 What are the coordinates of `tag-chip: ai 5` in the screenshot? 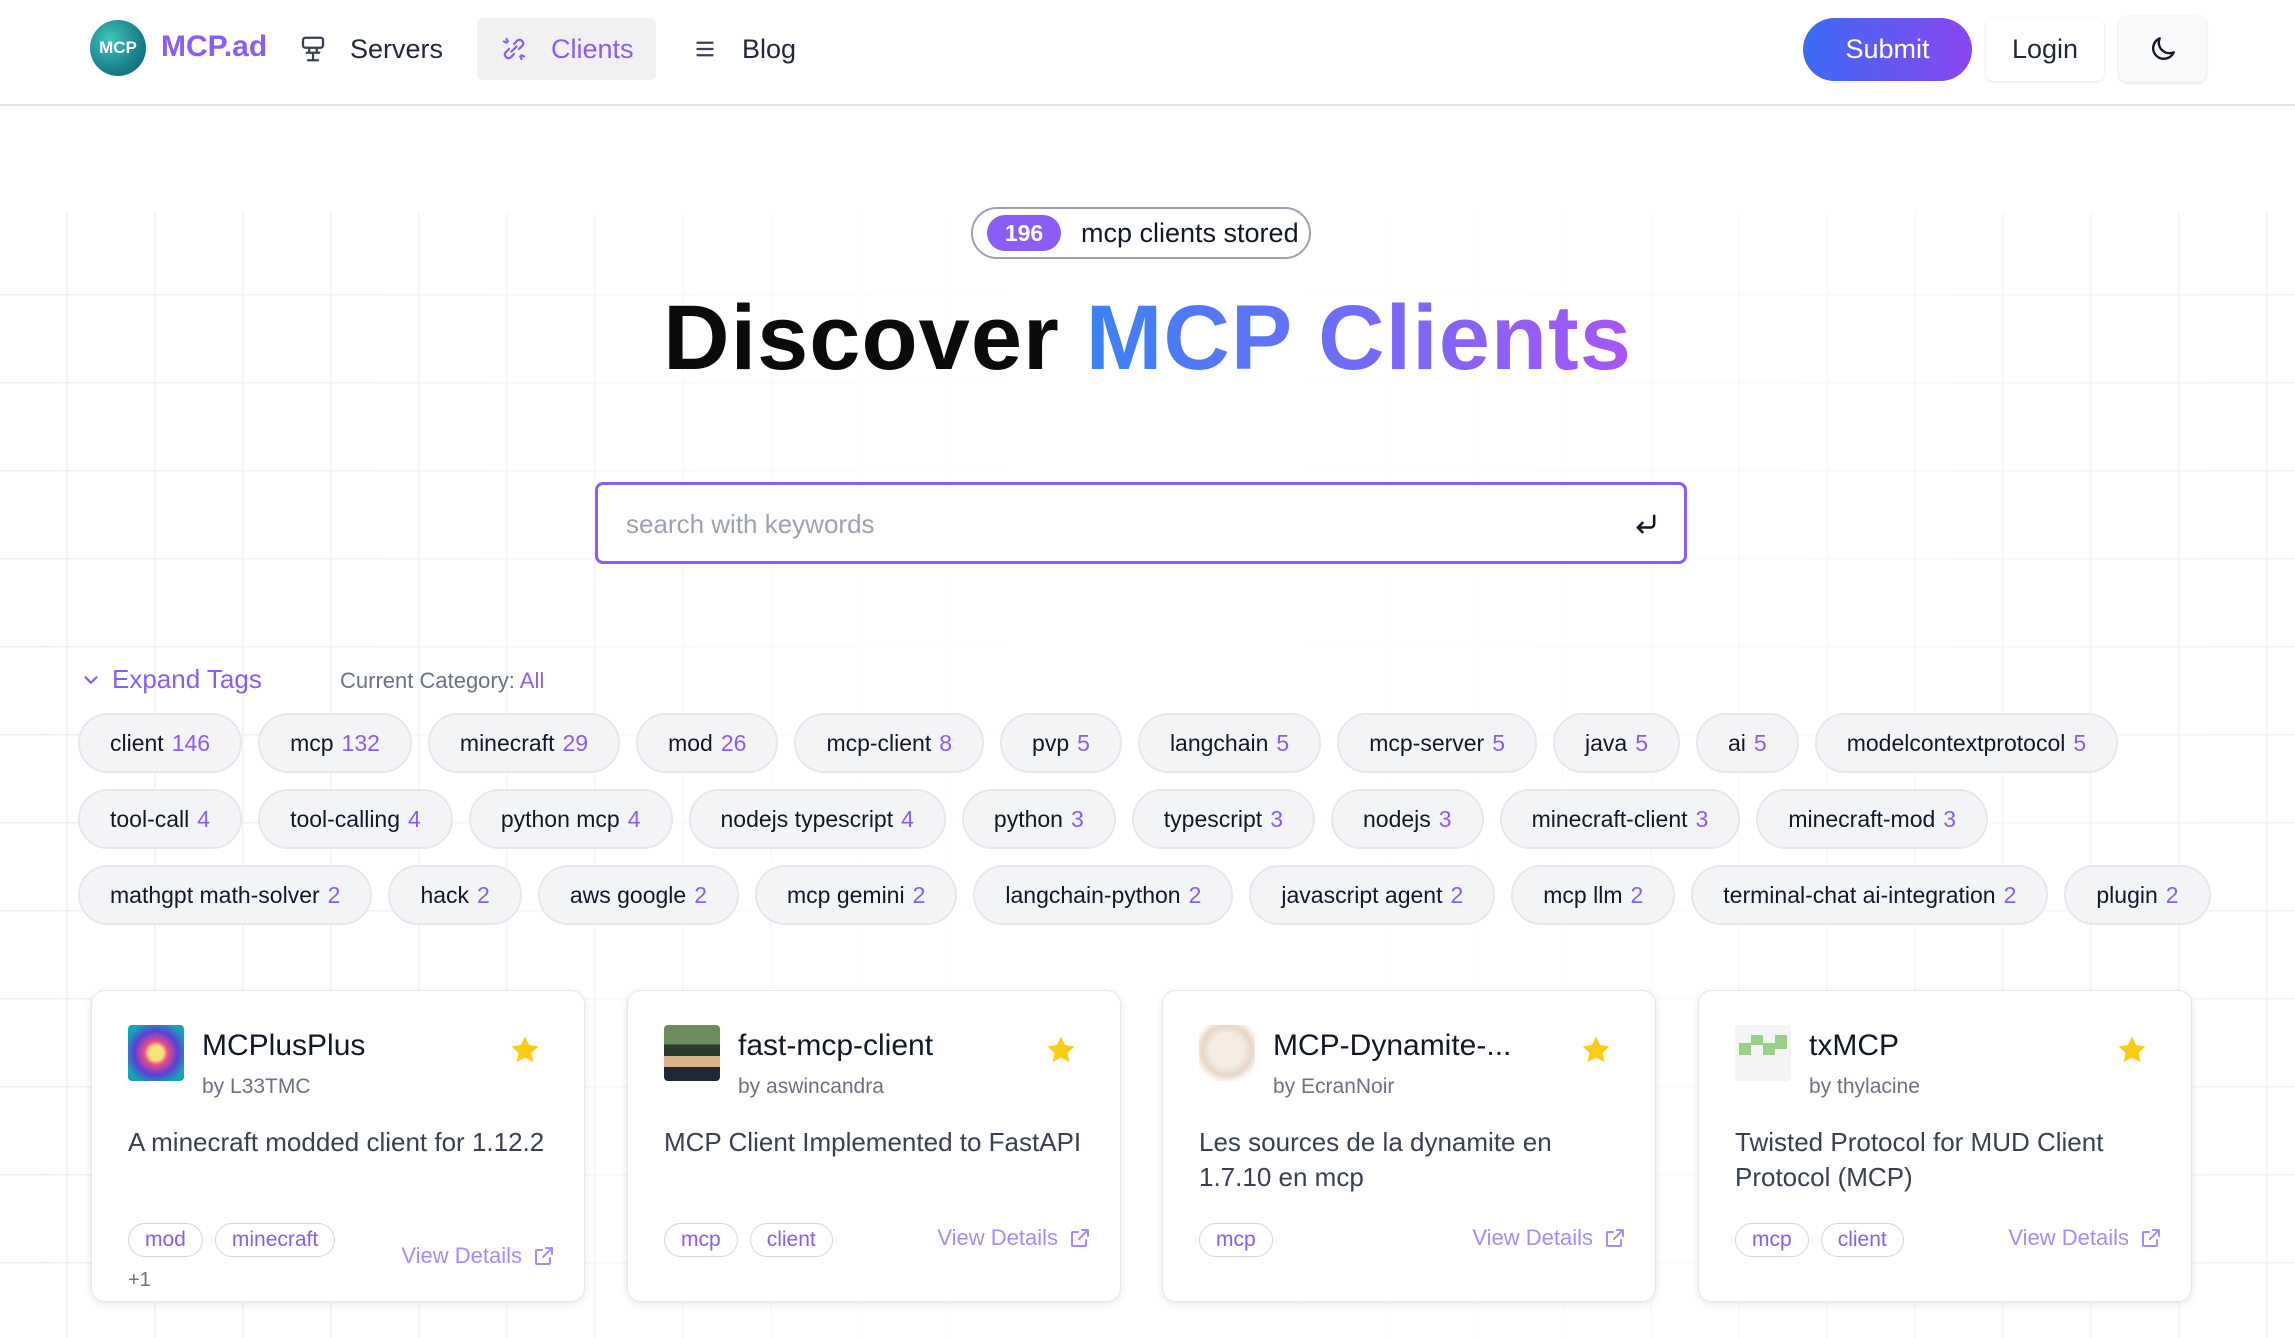 It's located at (1747, 743).